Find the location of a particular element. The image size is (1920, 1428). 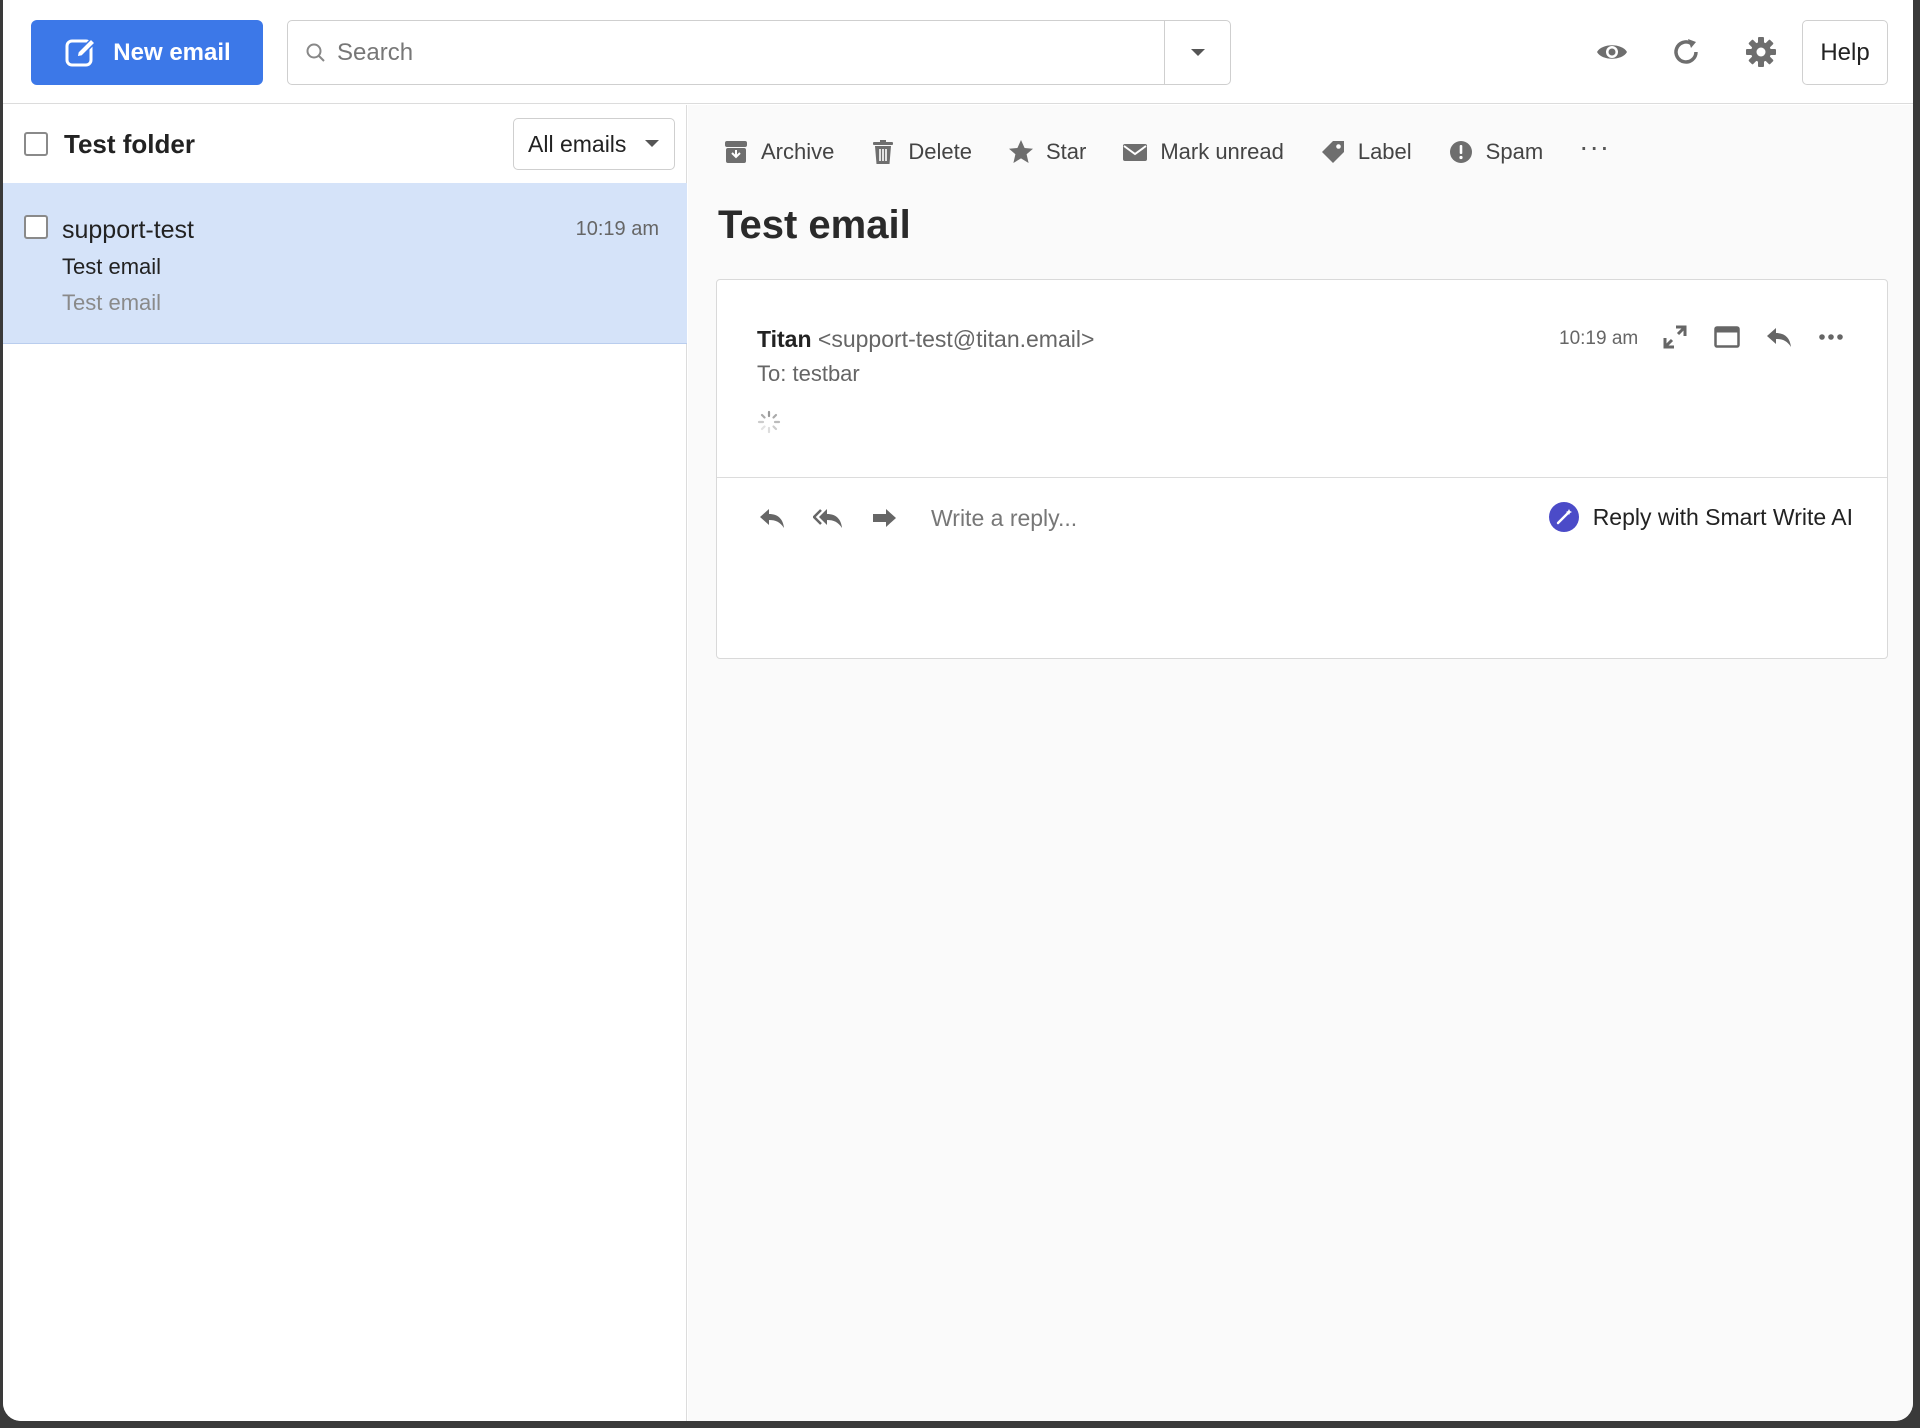

archive-button: Archive is located at coordinates (778, 152).